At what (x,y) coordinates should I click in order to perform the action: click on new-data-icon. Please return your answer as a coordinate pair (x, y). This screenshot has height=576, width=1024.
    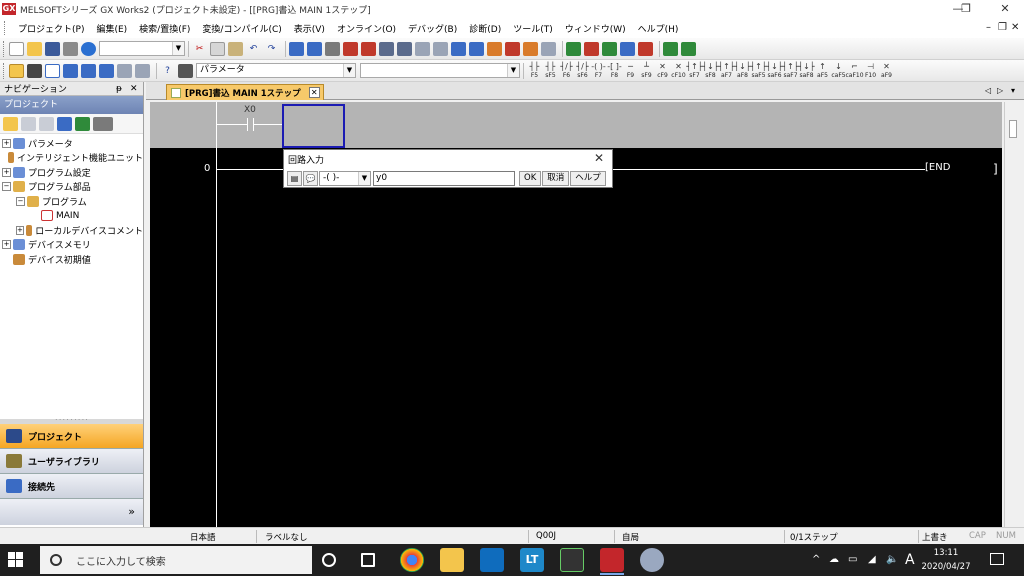
    Looking at the image, I should click on (10, 123).